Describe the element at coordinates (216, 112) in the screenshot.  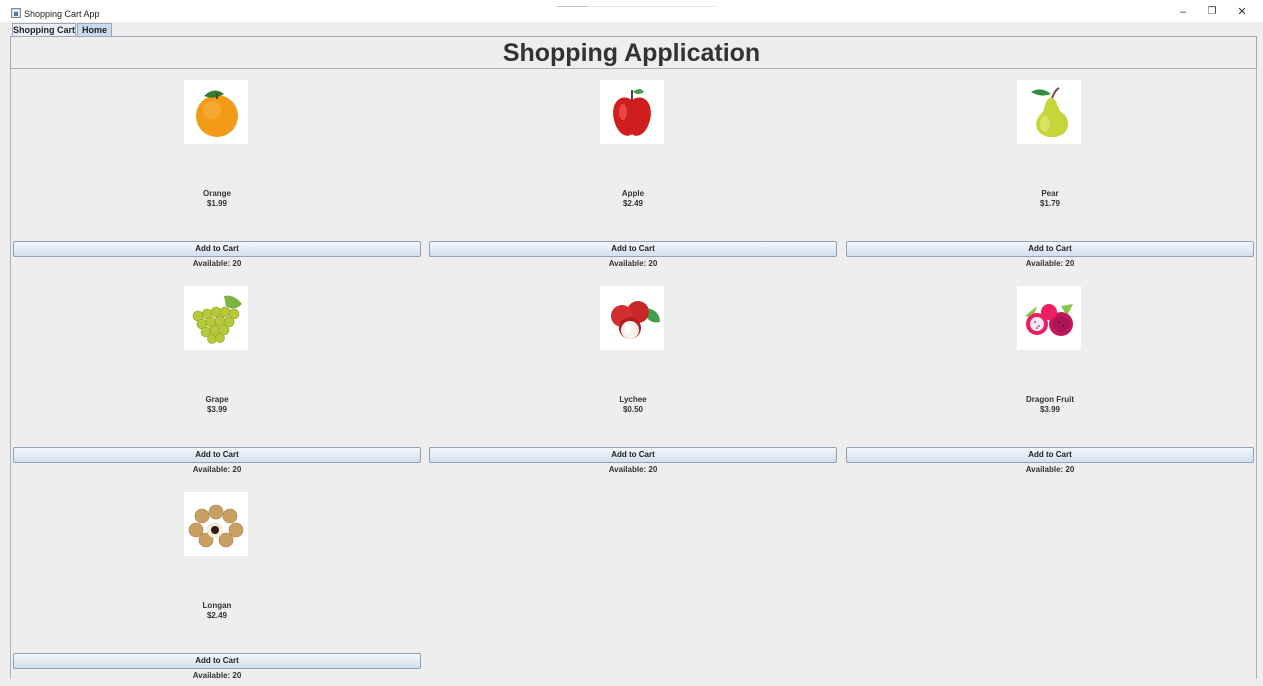
I see `orange-icon` at that location.